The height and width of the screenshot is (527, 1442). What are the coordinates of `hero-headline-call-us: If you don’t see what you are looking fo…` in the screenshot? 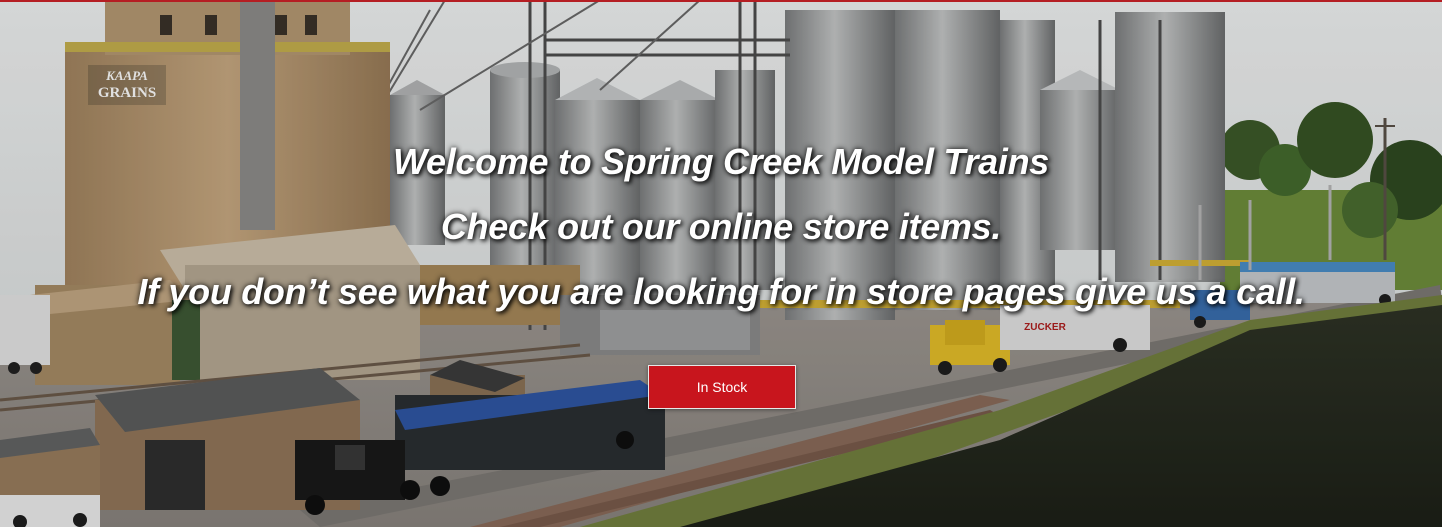 It's located at (721, 291).